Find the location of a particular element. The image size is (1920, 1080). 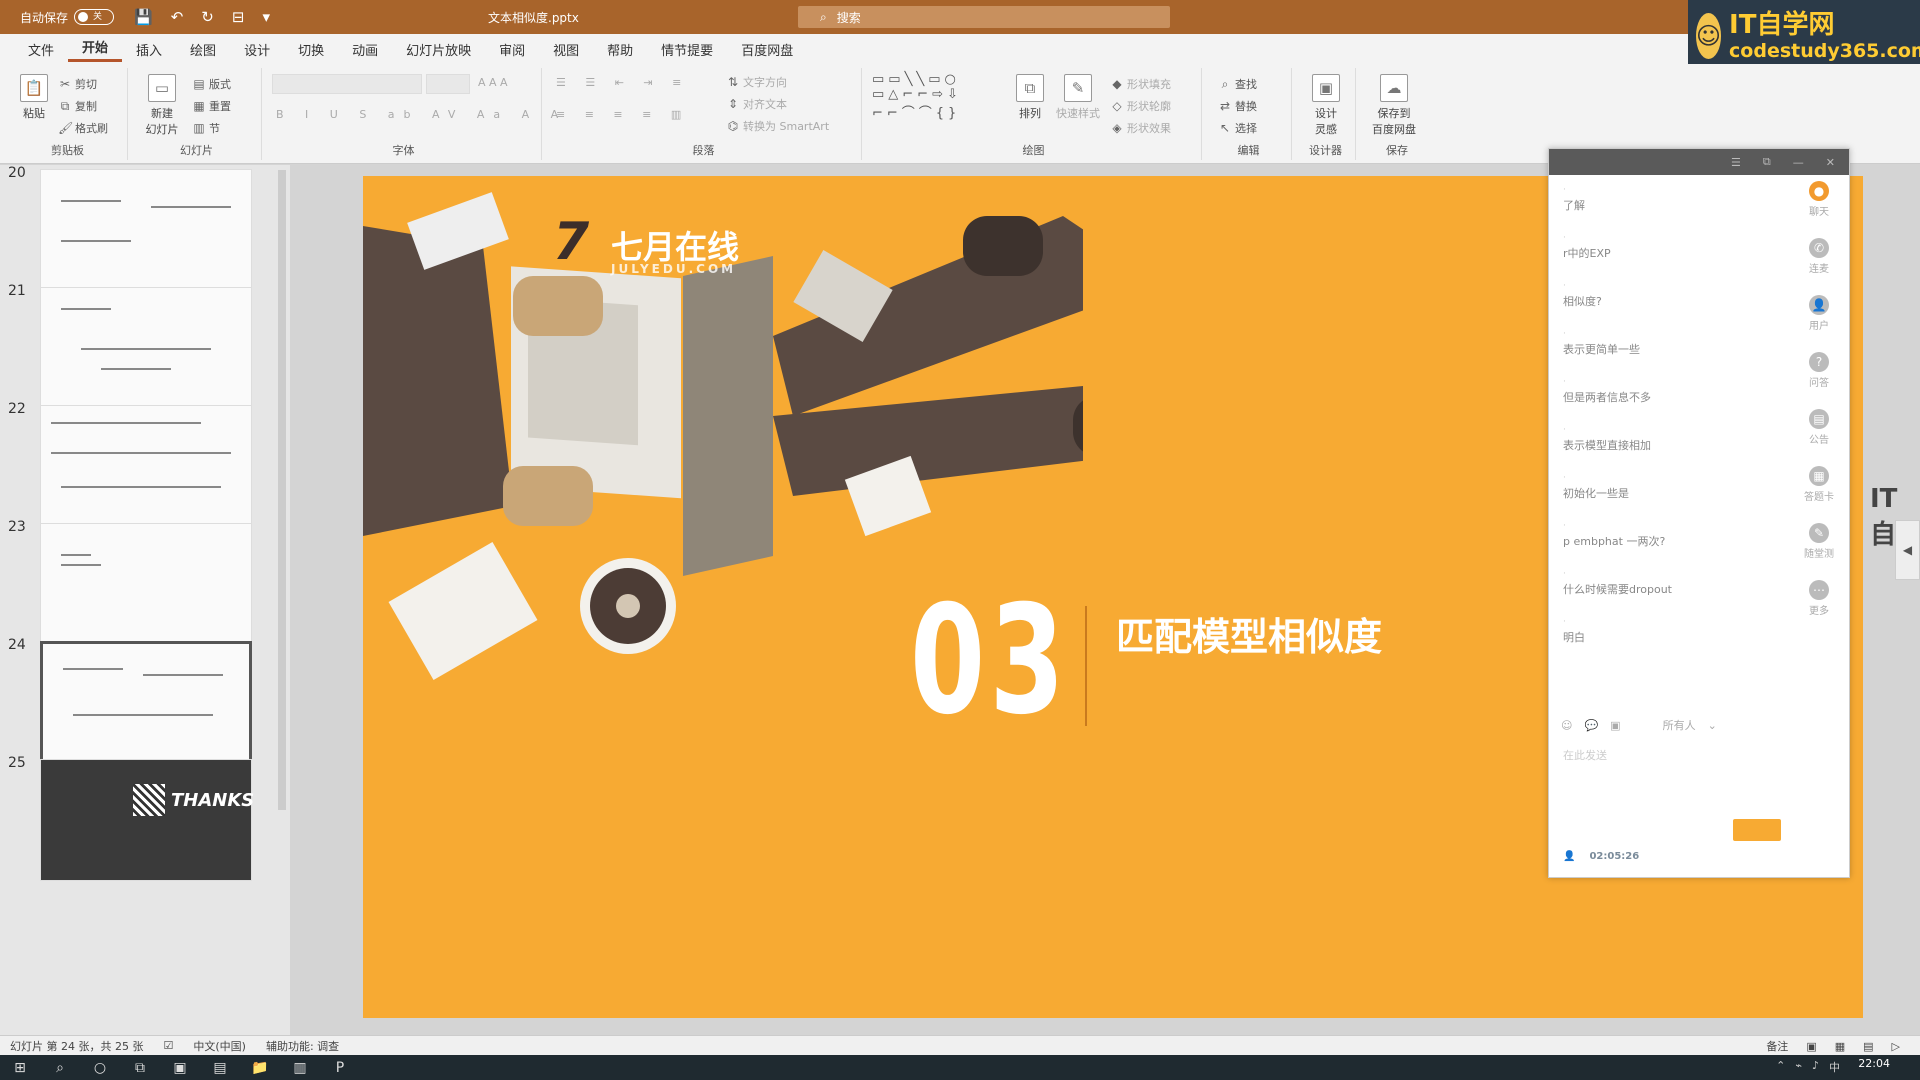

section-button: ▥ 节 is located at coordinates (206, 128).